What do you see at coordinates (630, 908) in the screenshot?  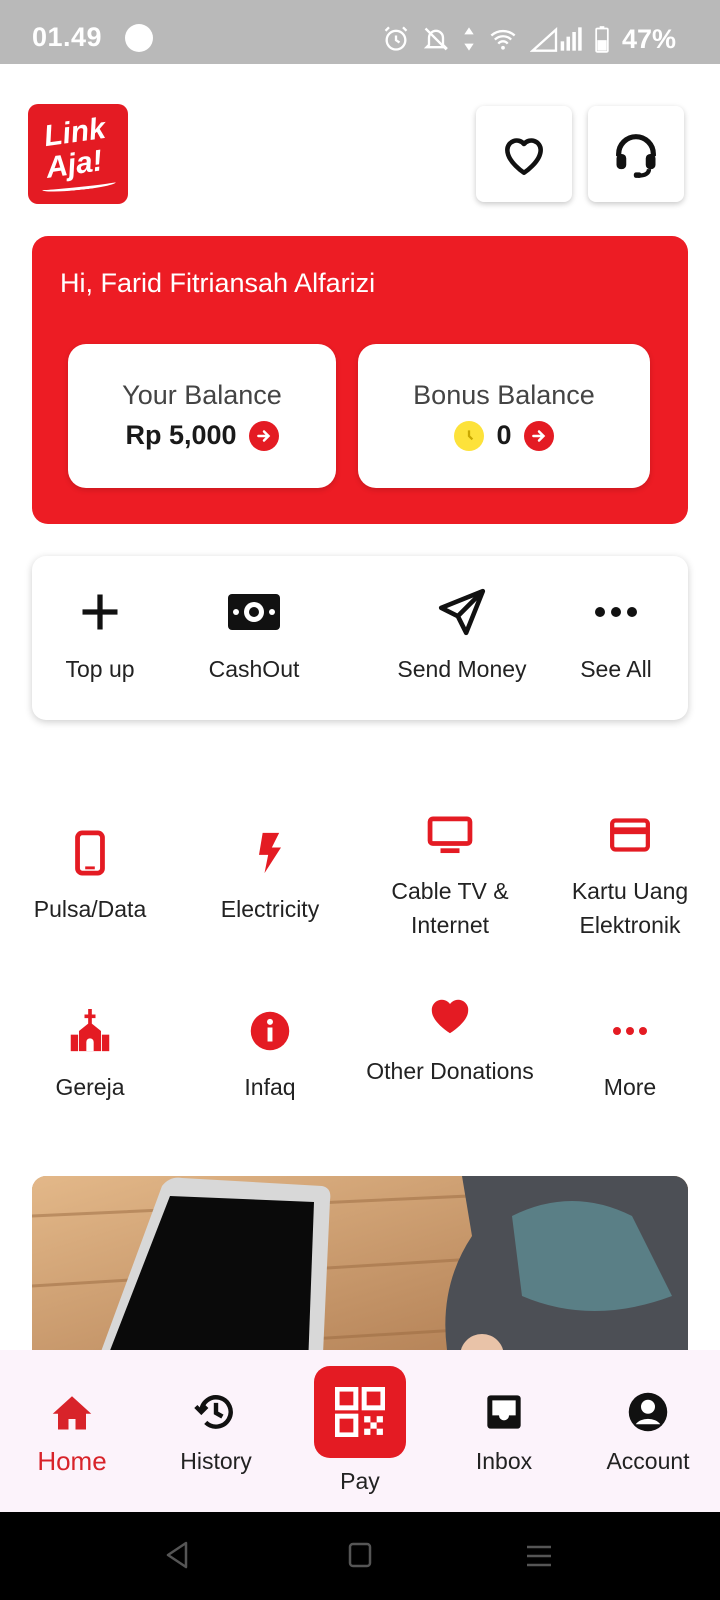 I see `service-label: Kartu Uang Elektronik` at bounding box center [630, 908].